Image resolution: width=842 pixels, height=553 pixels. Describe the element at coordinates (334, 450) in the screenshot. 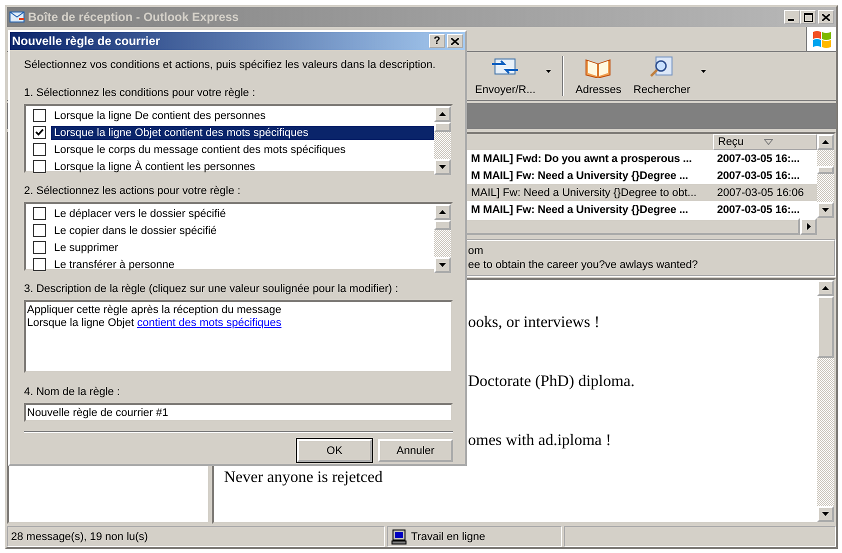

I see `dialog-button: OK` at that location.